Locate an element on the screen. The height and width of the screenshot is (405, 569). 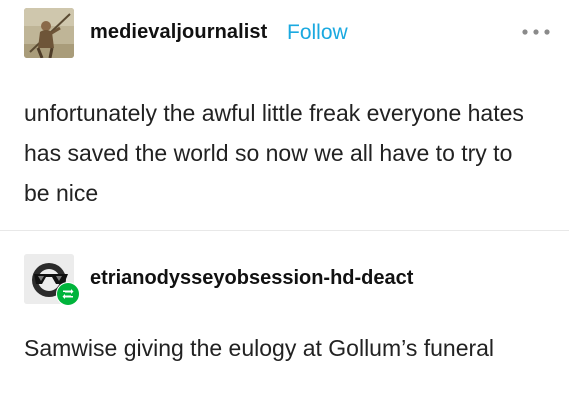
reblog-header: etrianodysseyobsession-hd-deact is located at coordinates (288, 280).